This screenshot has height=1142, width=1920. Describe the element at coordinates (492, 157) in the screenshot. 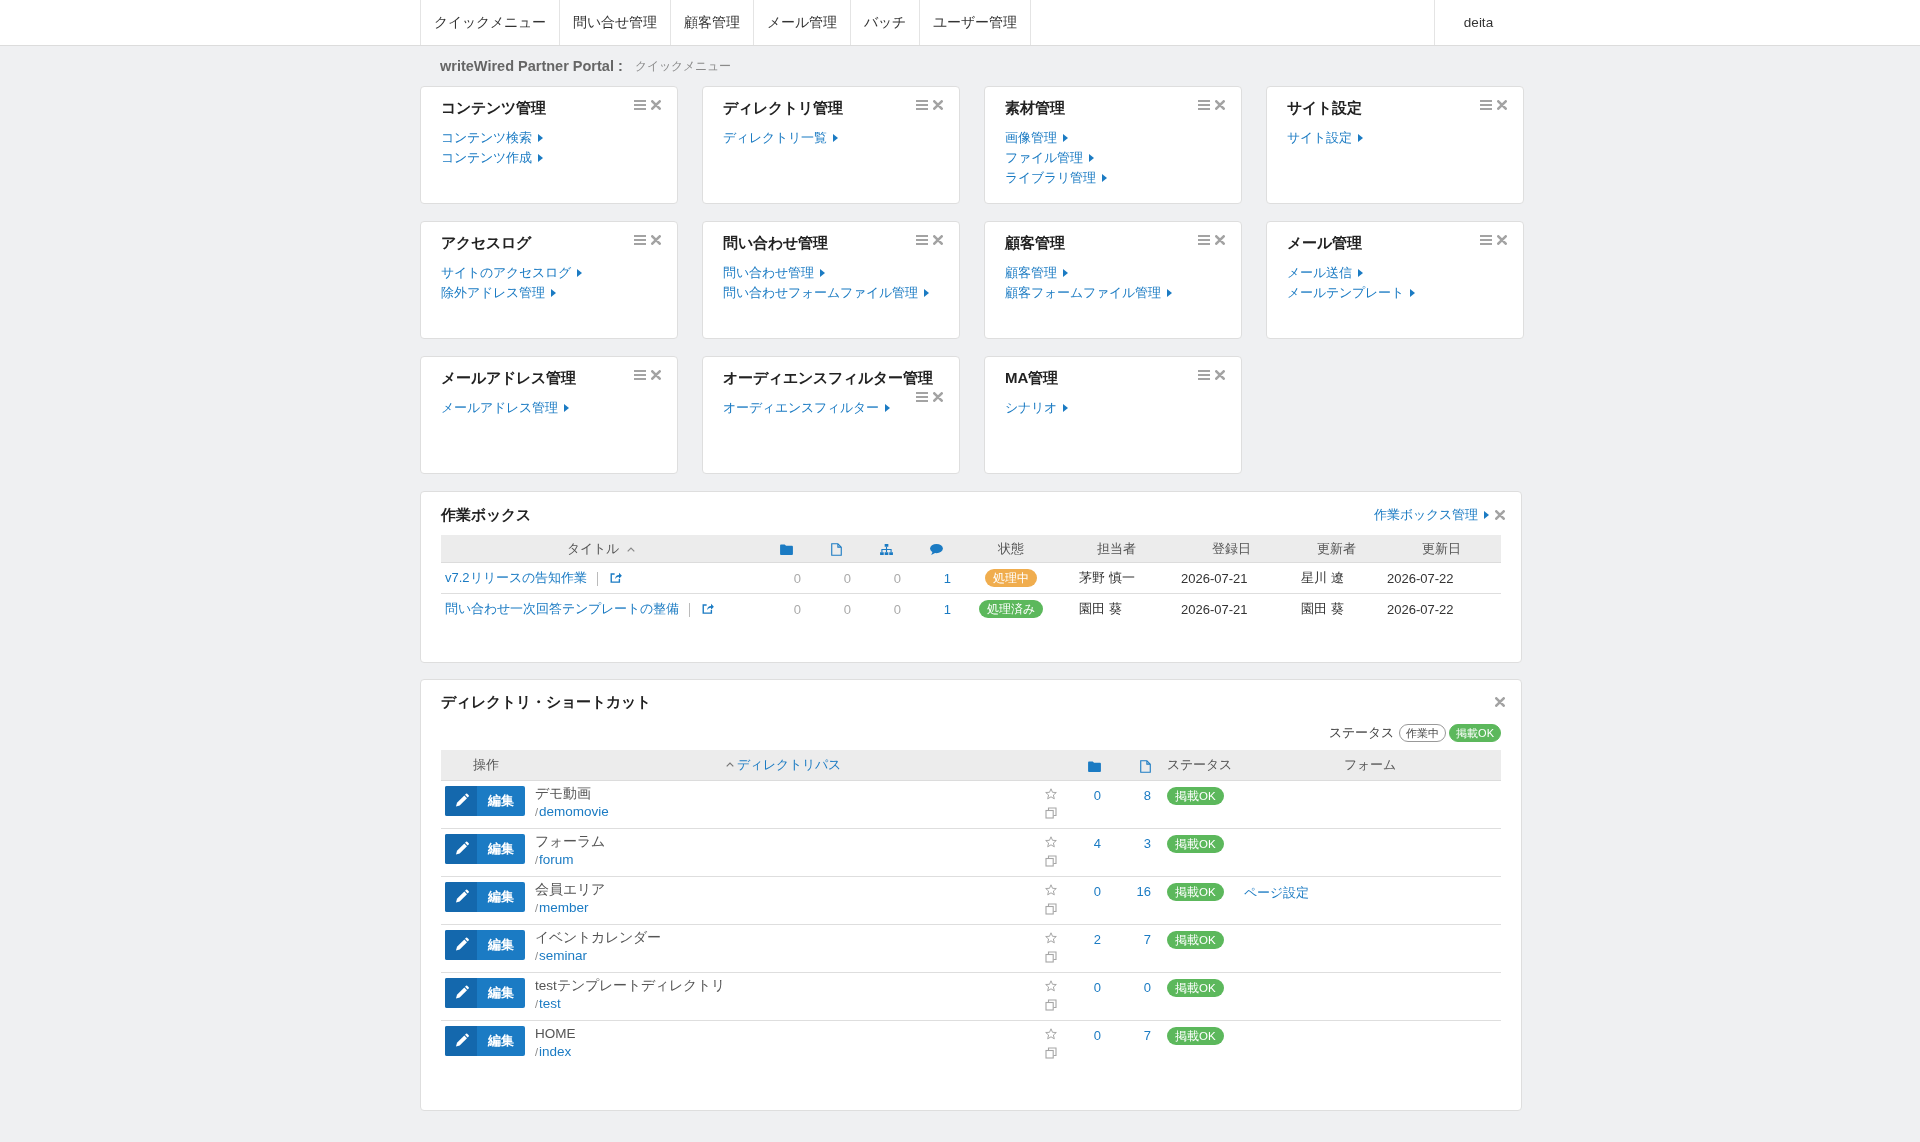

I see `card-link: コンテンツ作成` at that location.